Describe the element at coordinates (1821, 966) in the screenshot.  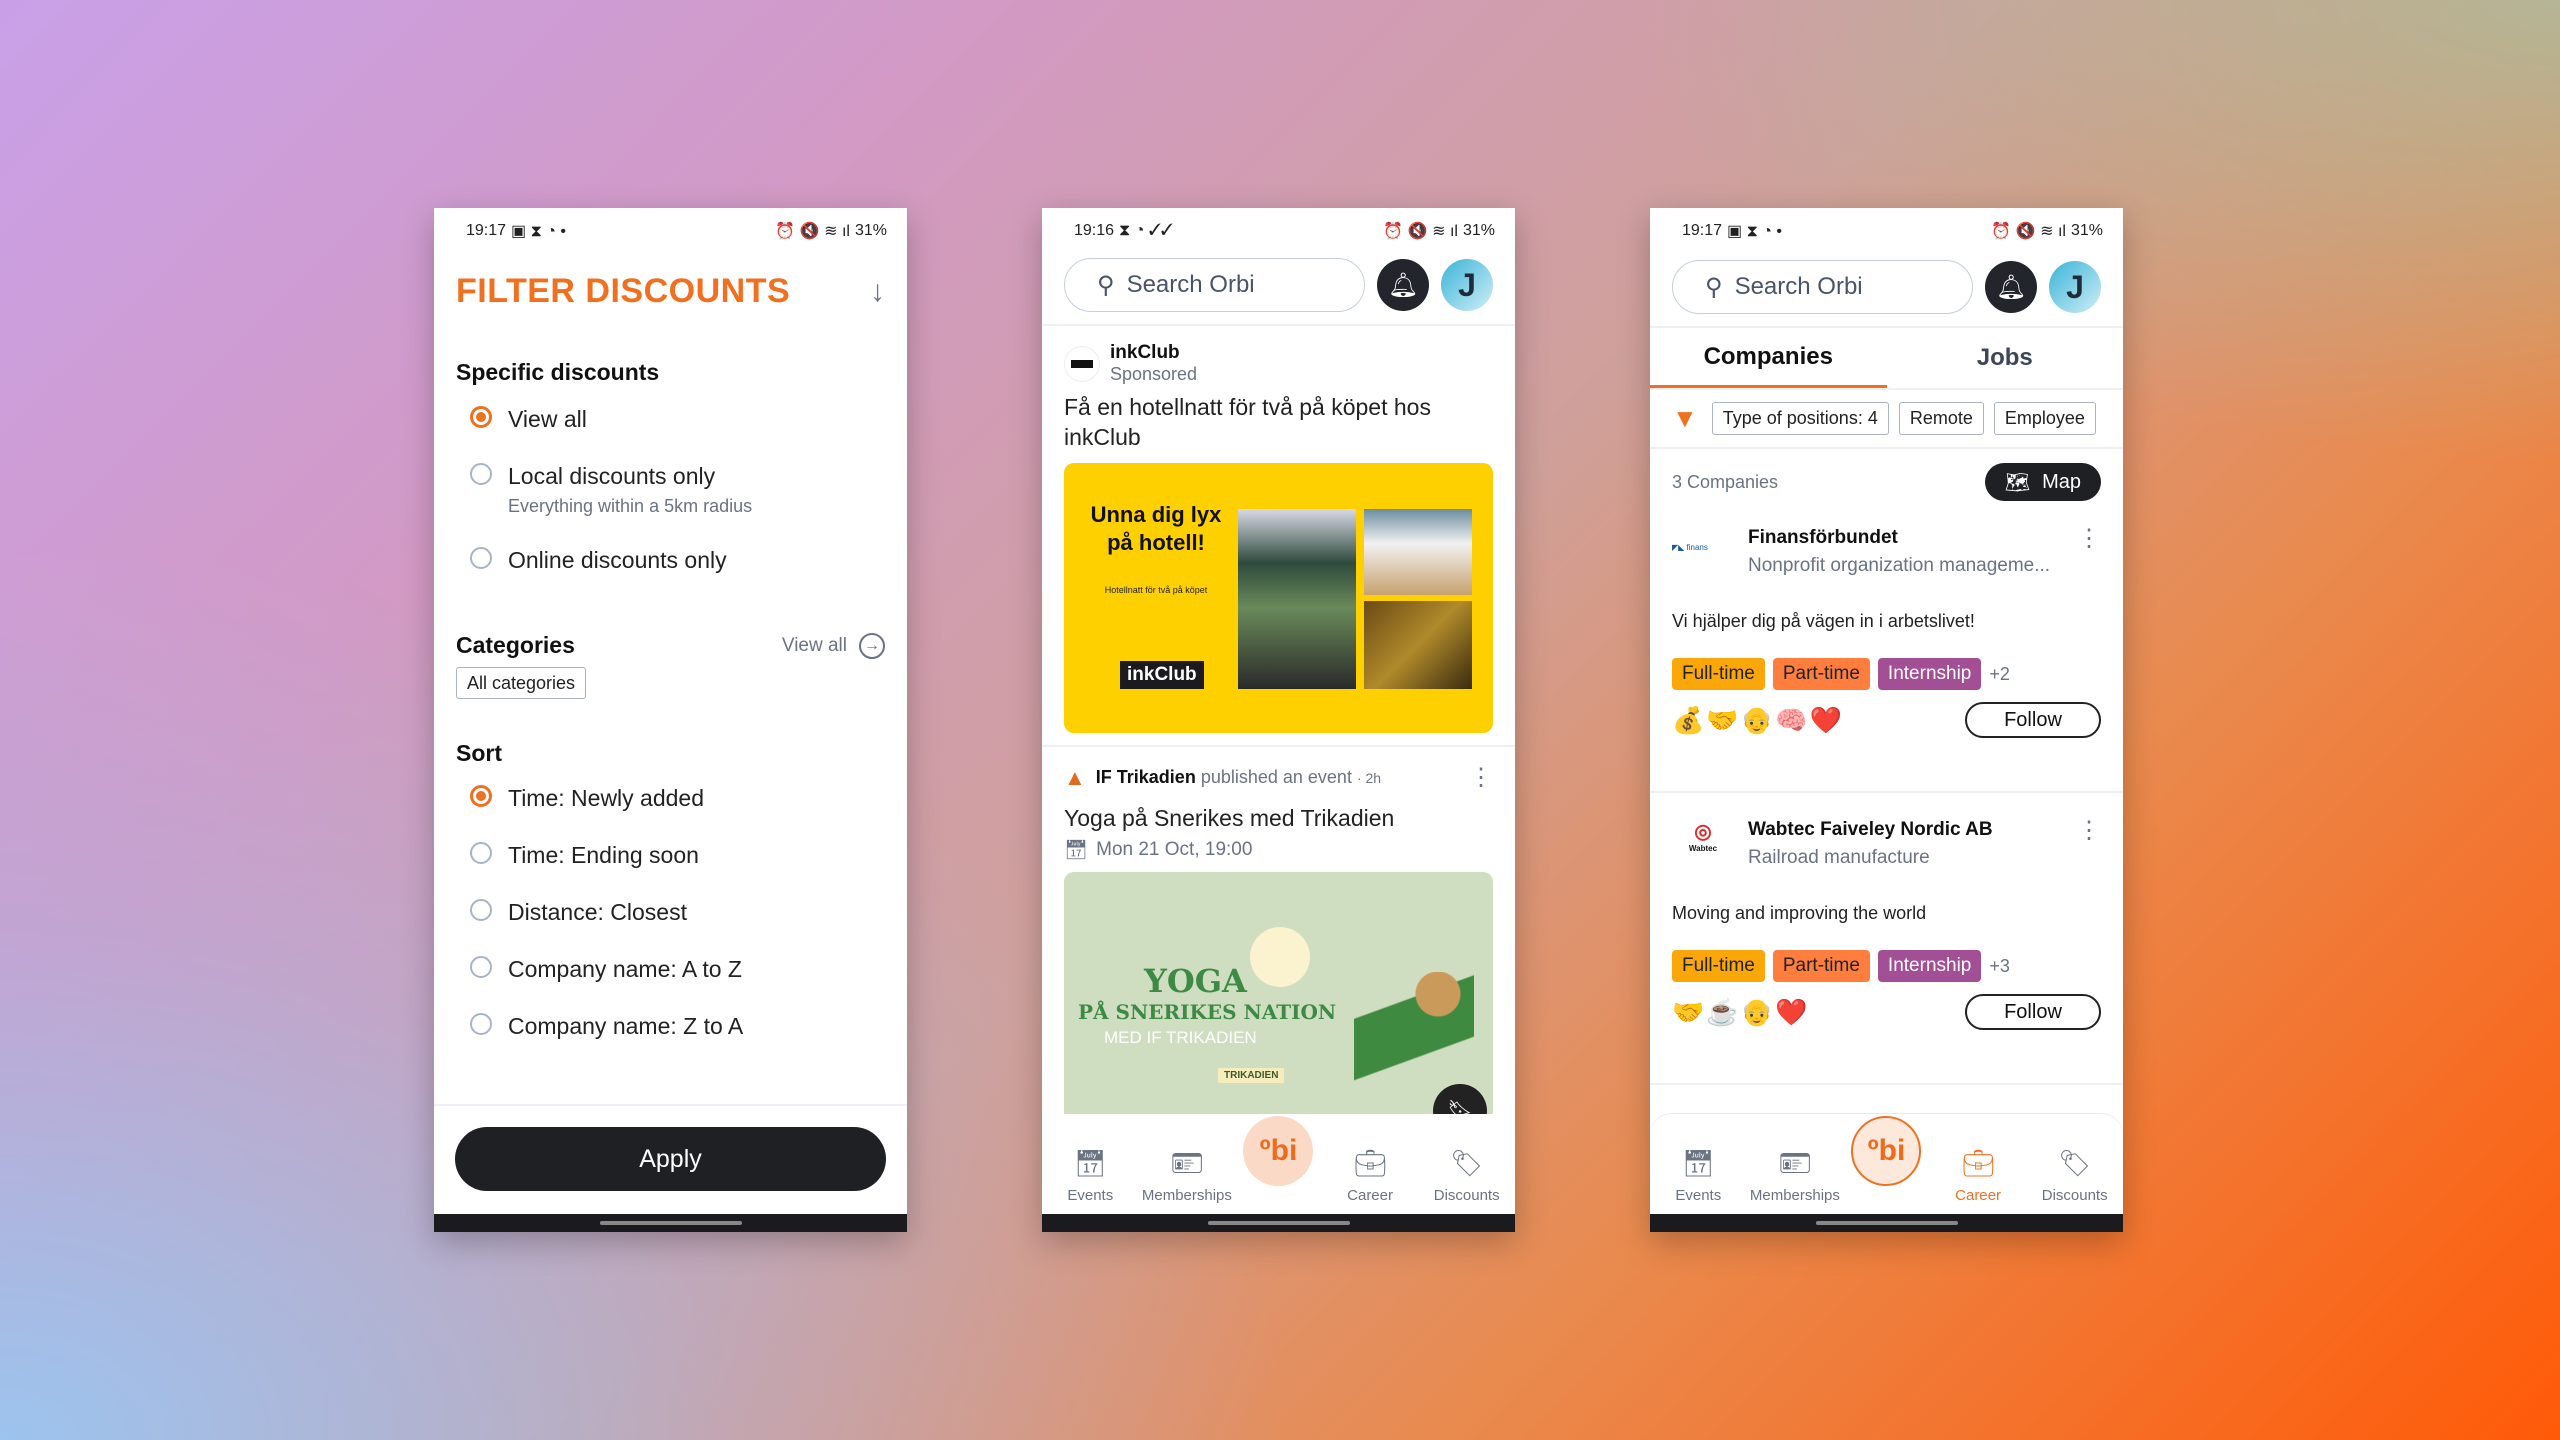
I see `tag-part-time: Part-time` at that location.